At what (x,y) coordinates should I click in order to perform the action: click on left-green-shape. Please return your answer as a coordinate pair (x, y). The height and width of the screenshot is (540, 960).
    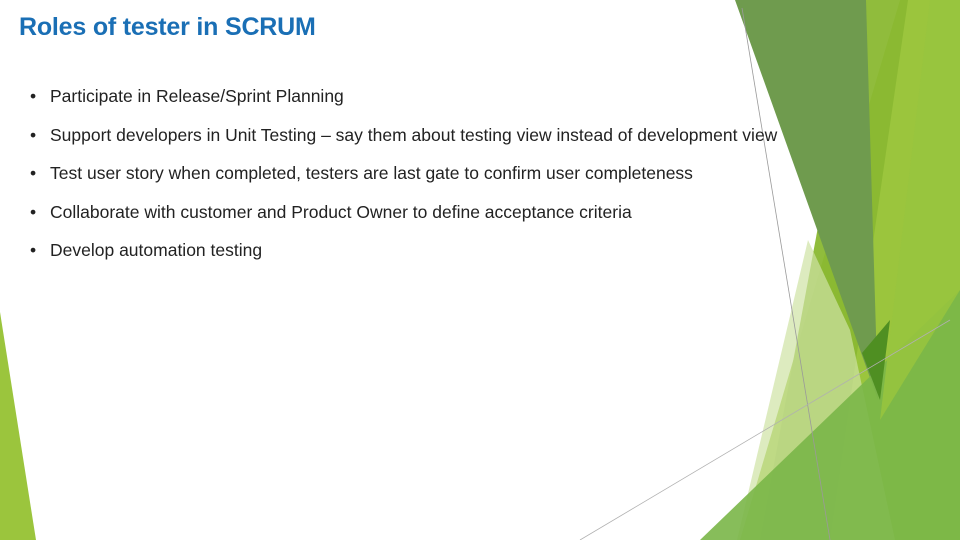
    Looking at the image, I should click on (18, 426).